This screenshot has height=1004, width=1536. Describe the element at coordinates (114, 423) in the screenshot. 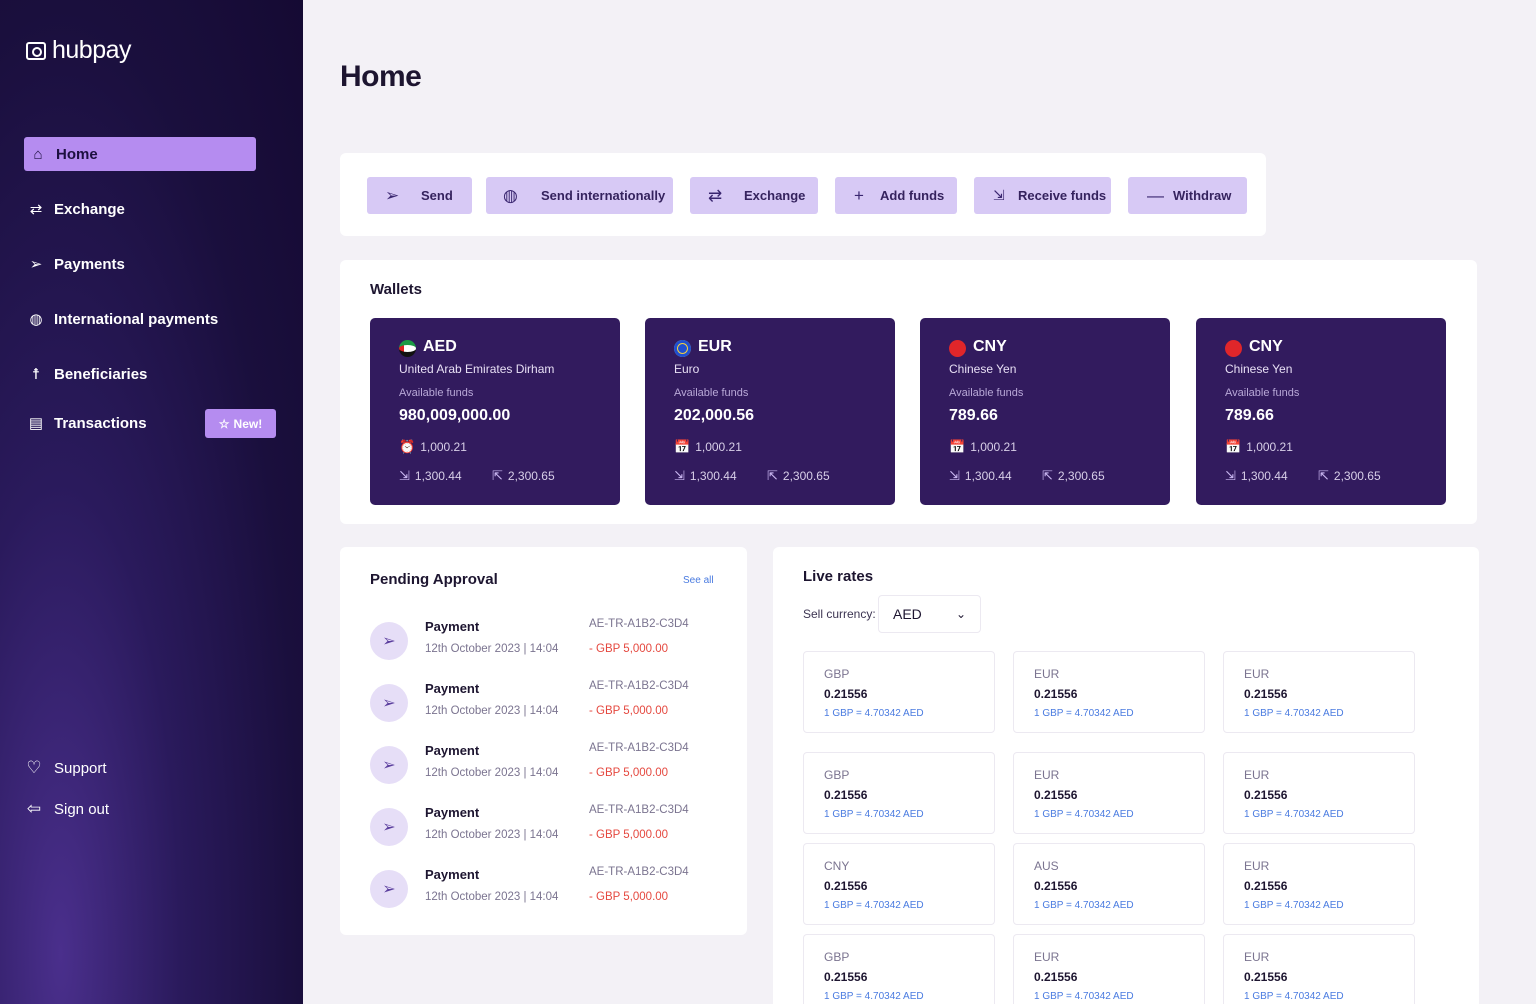

I see `sidebar-item-transactions: ▤ Transactions` at that location.